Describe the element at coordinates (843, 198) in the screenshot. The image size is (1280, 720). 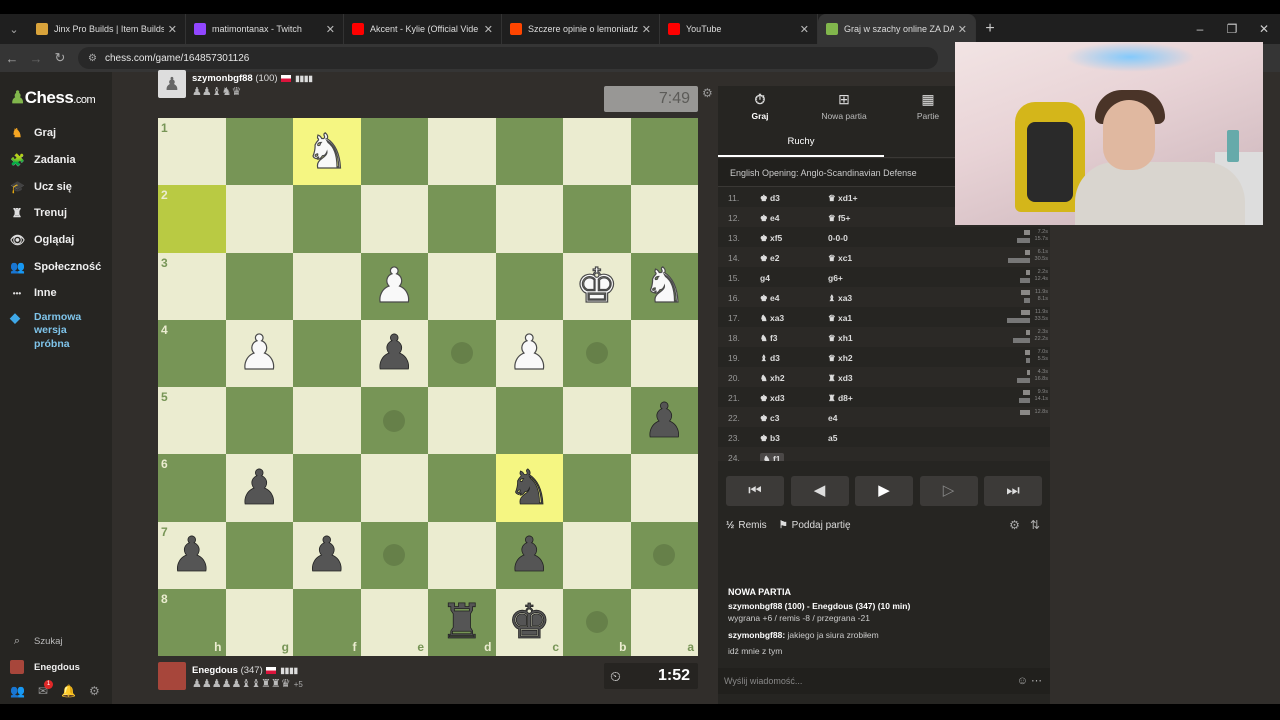
I see `black-move: ♛ xd1+` at that location.